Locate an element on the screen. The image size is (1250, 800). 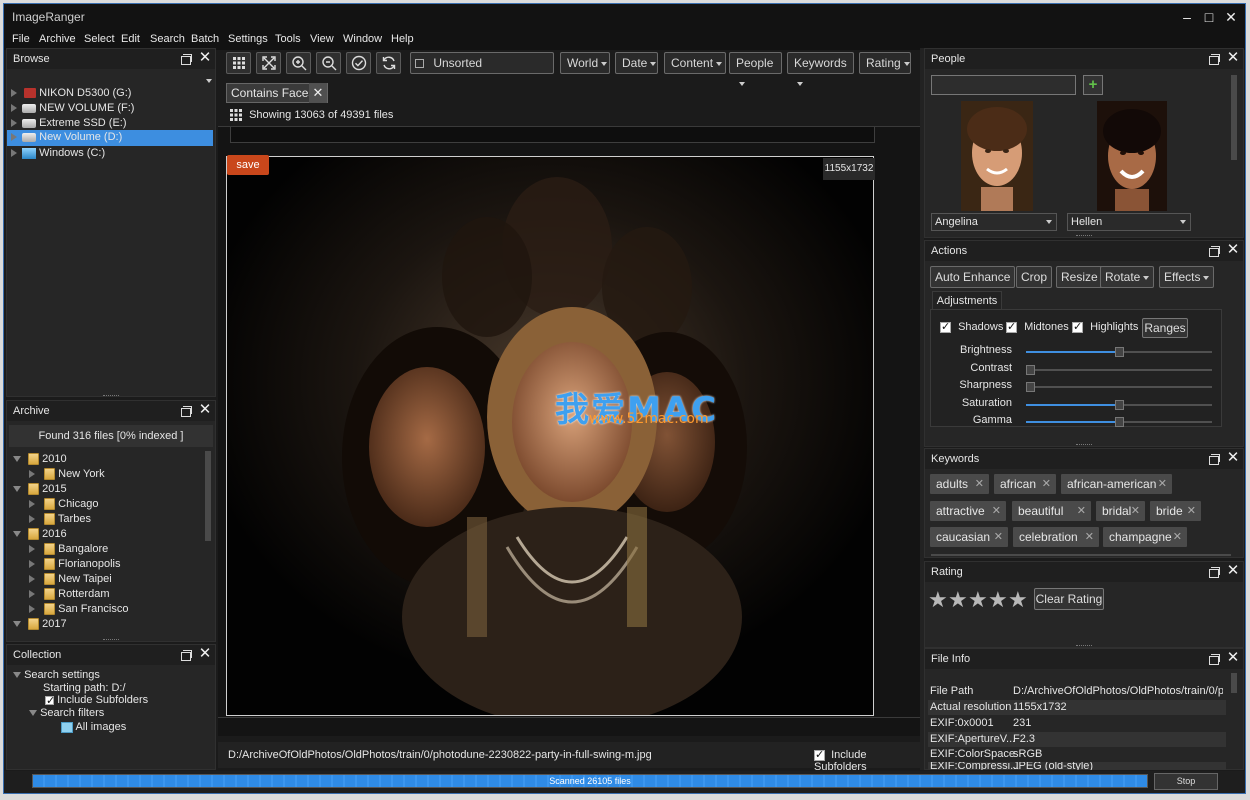
person-thumb-angelina is located at coordinates (997, 156).